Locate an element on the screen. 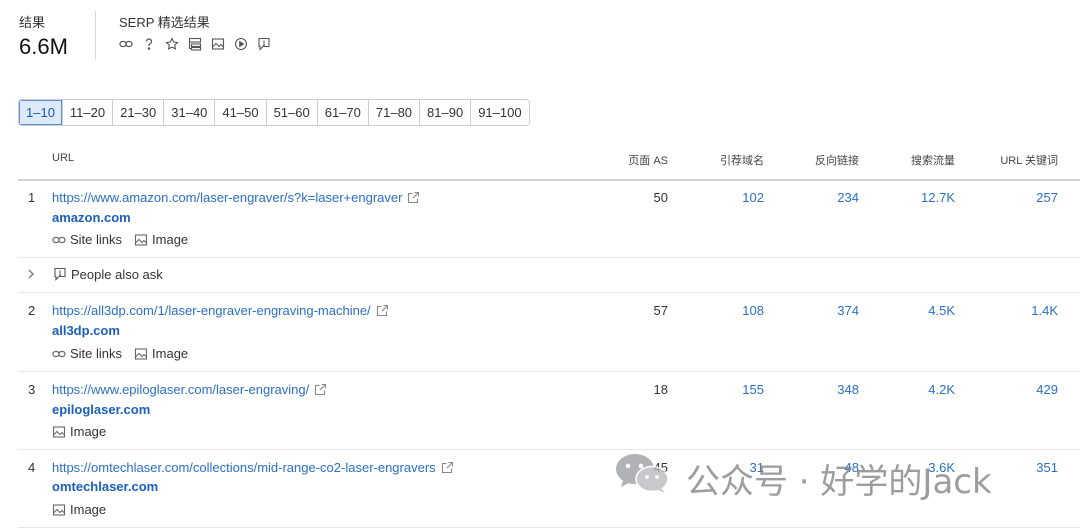 This screenshot has width=1080, height=530. page-81-90: 81–90 is located at coordinates (446, 112).